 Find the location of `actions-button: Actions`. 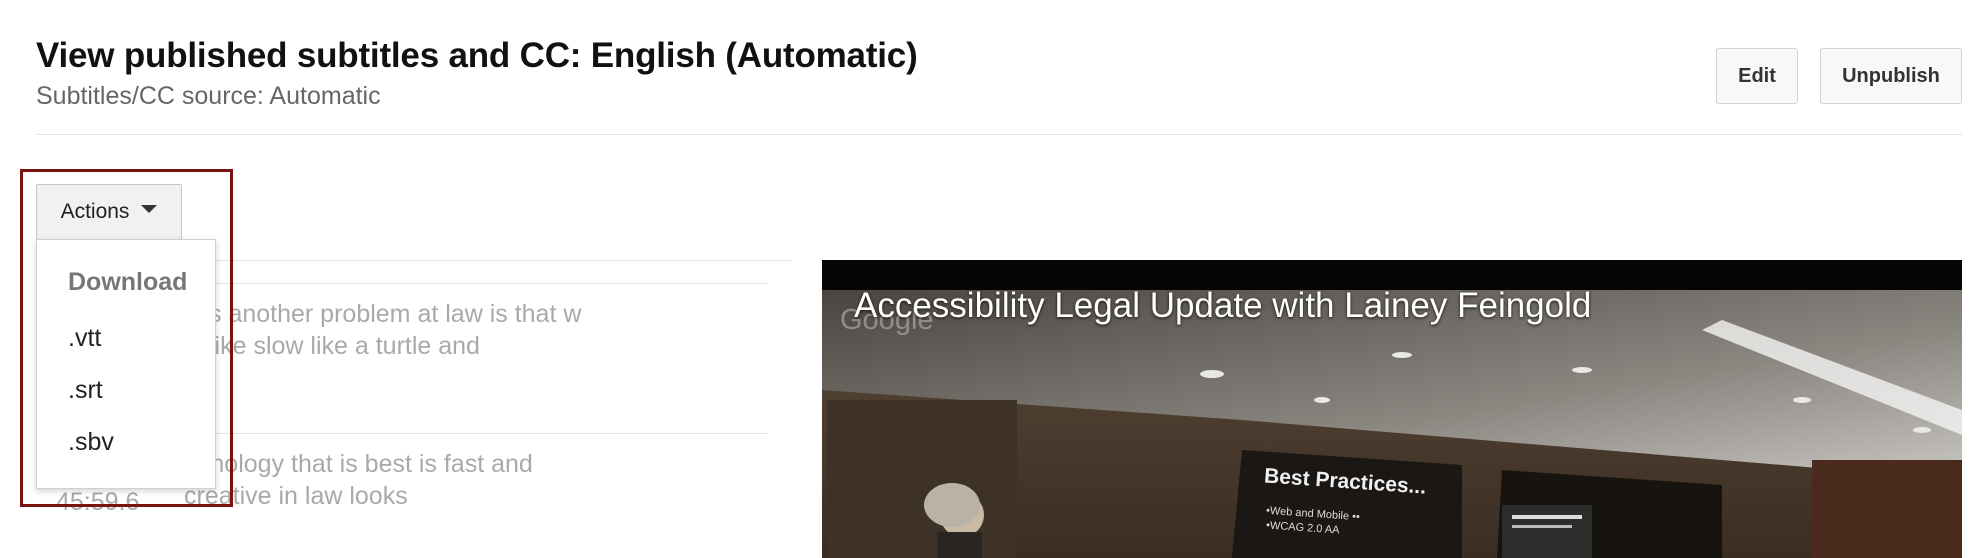

actions-button: Actions is located at coordinates (109, 212).